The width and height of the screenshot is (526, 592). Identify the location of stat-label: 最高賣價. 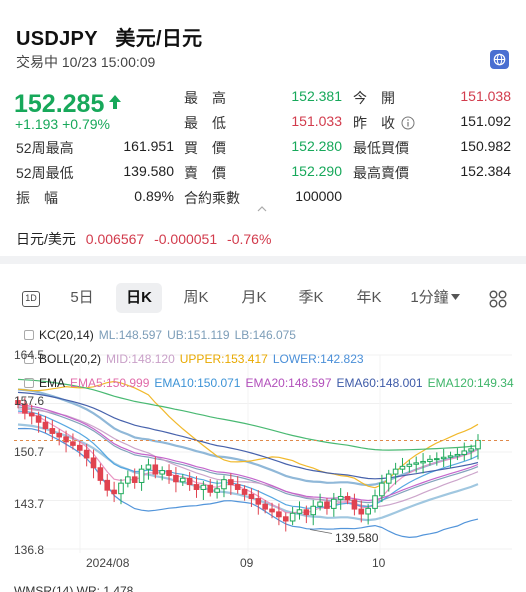
(381, 173).